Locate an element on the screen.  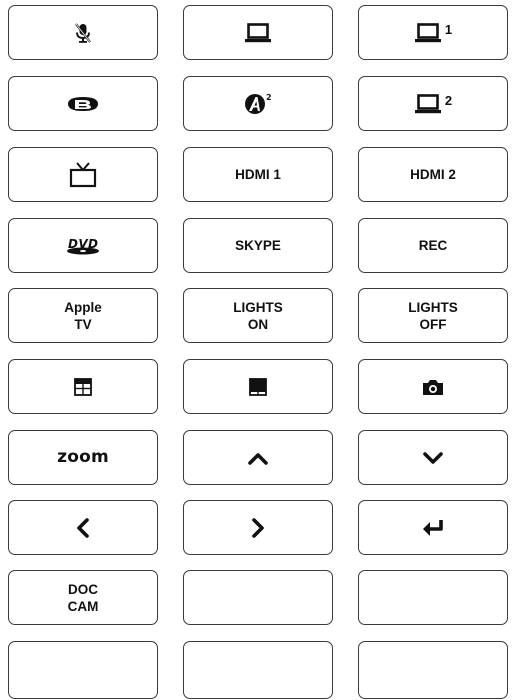
zoom-logo: zoom is located at coordinates (83, 457).